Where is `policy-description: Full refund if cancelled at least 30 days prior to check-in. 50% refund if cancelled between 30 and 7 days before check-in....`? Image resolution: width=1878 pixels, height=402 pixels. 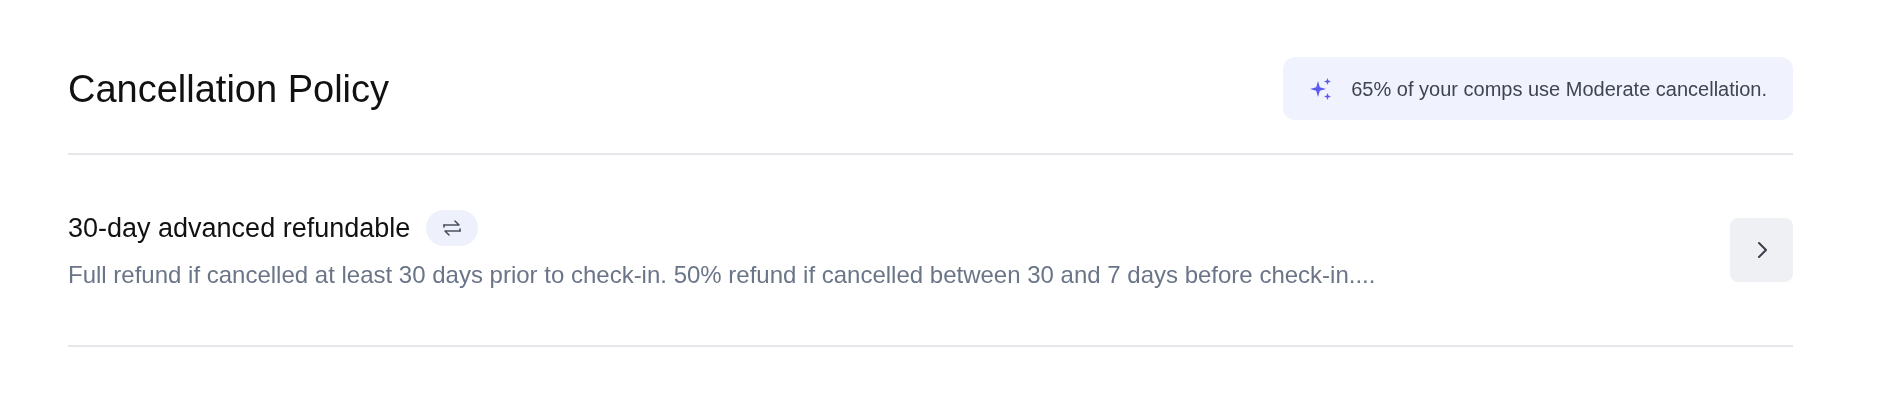
policy-description: Full refund if cancelled at least 30 days prior to check-in. 50% refund if cancelled between 30 and 7 days before check-in.... is located at coordinates (722, 275).